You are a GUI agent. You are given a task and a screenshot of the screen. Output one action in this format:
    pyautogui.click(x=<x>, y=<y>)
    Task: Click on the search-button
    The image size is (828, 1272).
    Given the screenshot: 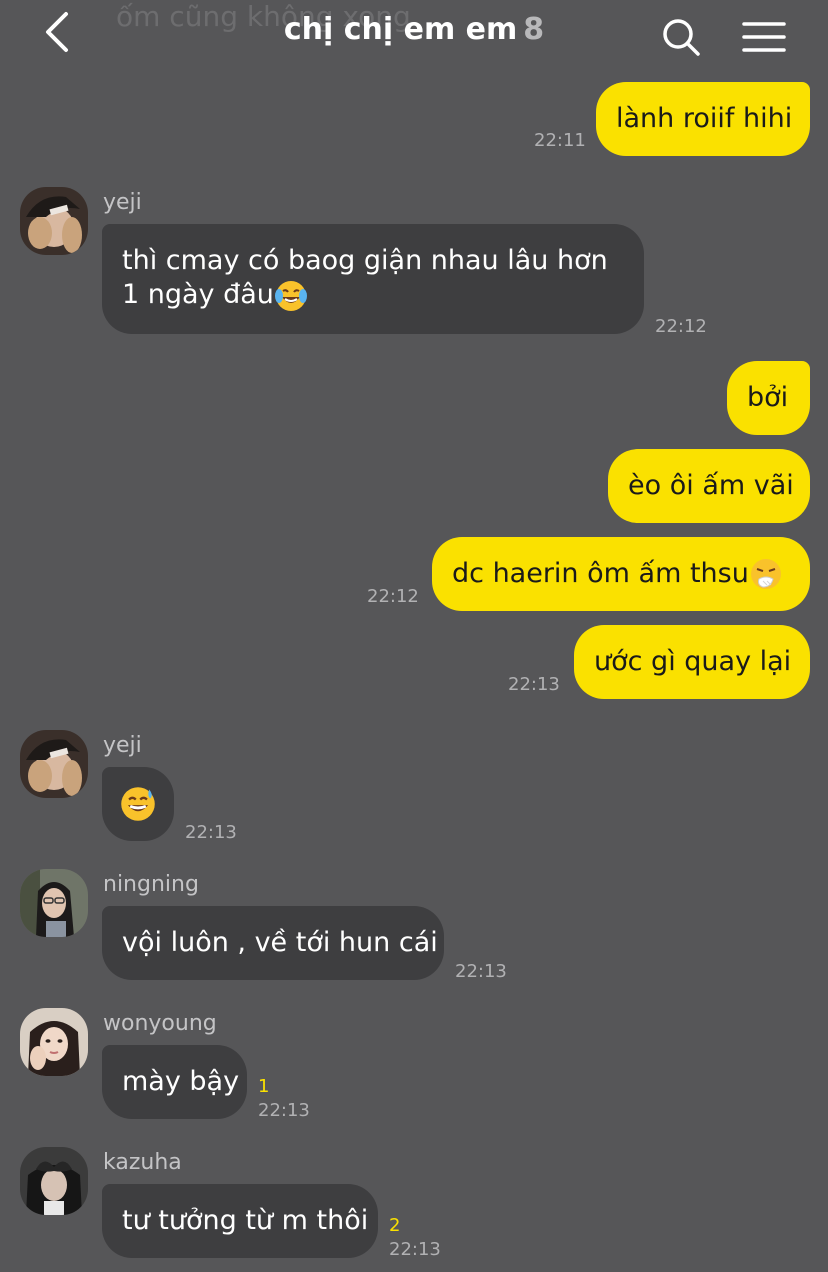 What is the action you would take?
    pyautogui.click(x=682, y=38)
    